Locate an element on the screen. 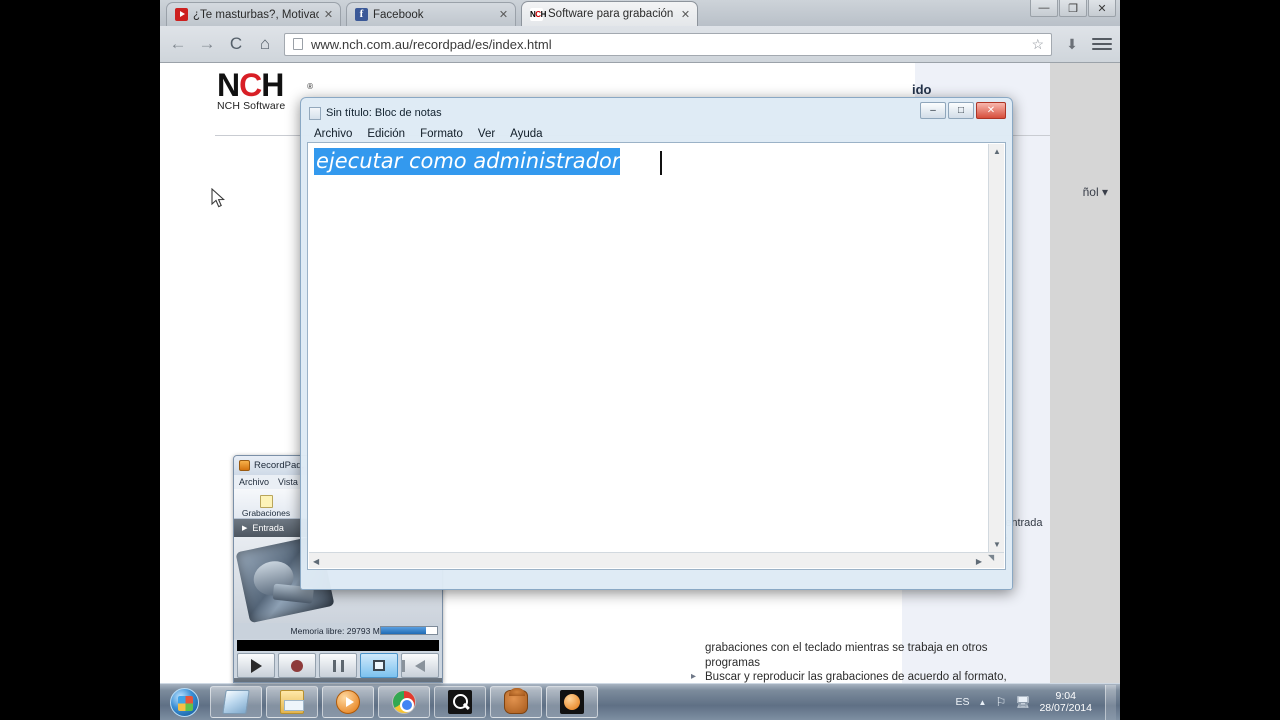  stop-icon is located at coordinates (379, 665).